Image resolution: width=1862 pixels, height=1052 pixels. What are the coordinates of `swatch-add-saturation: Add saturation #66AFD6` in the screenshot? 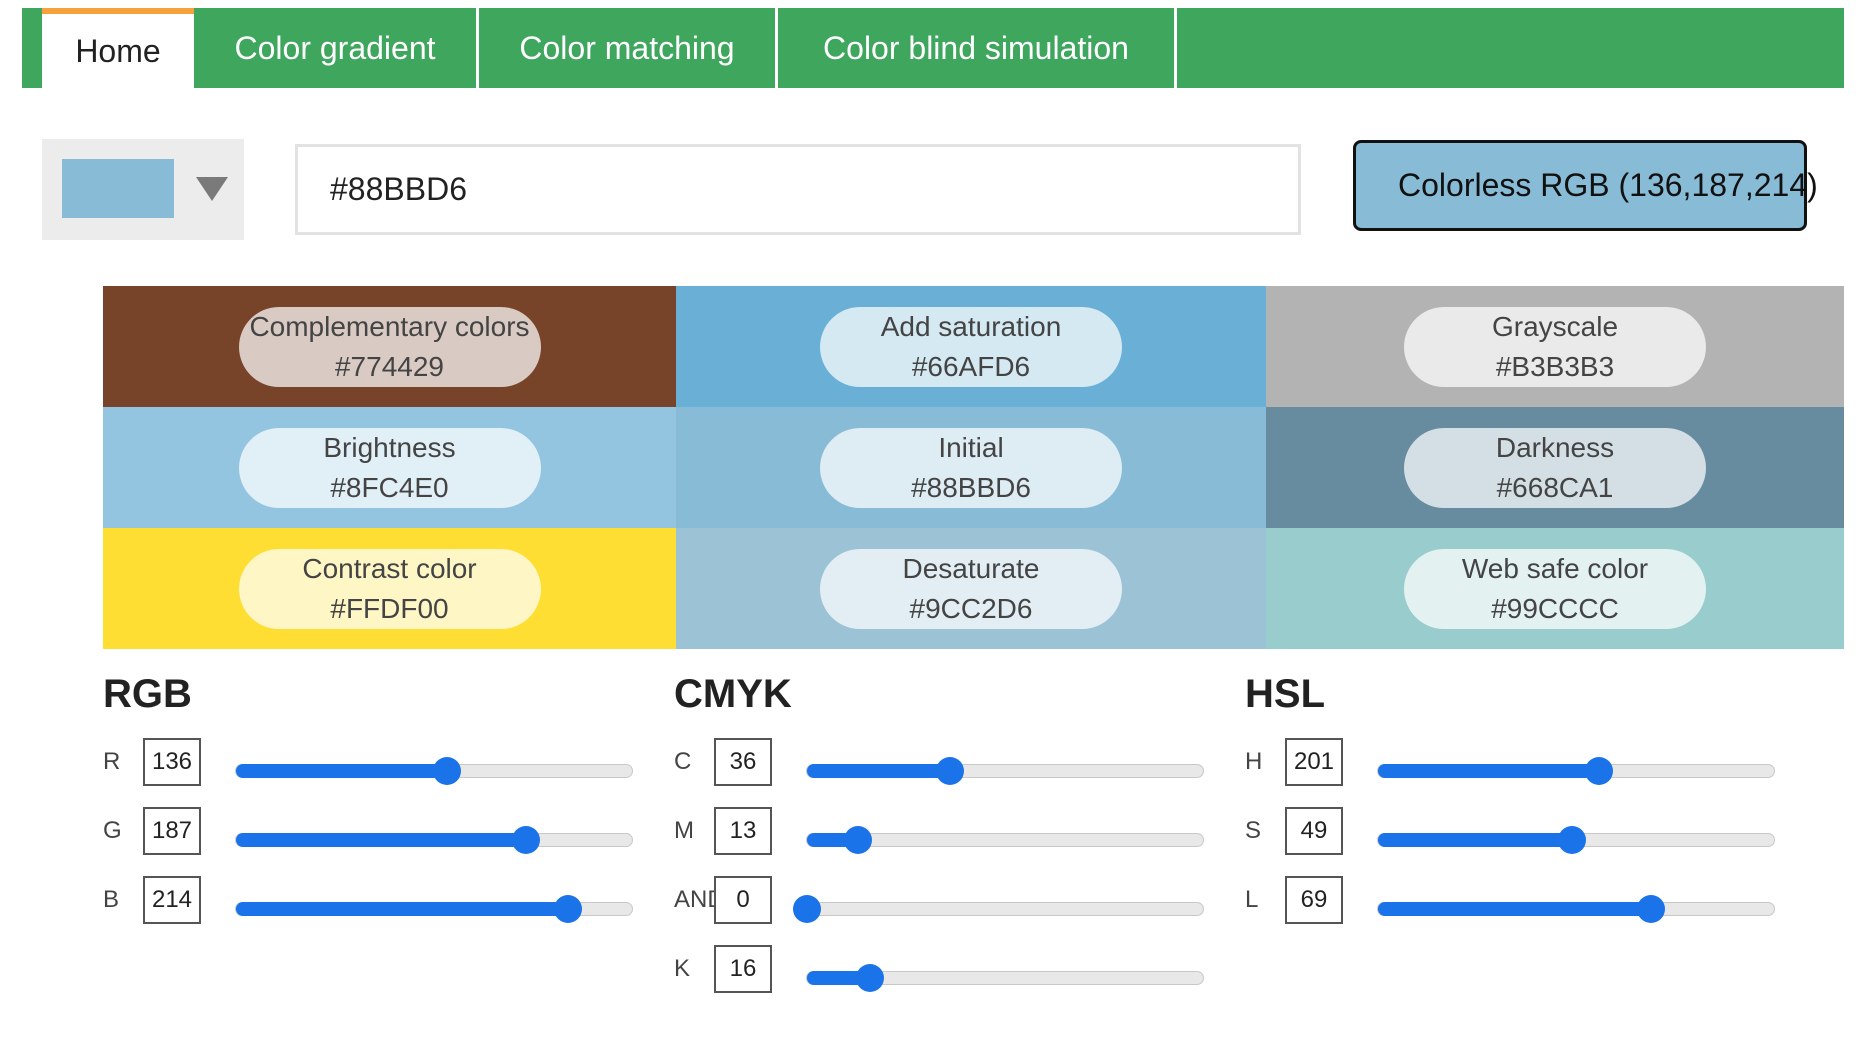 It's located at (971, 346).